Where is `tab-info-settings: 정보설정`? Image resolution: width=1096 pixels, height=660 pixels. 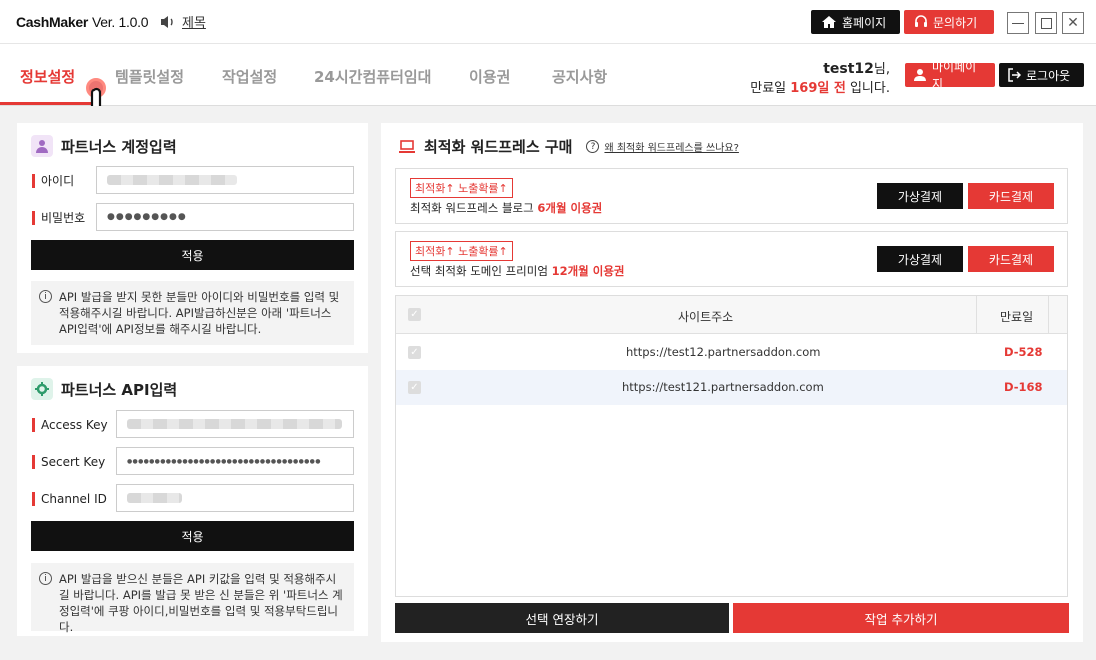 tab-info-settings: 정보설정 is located at coordinates (47, 76).